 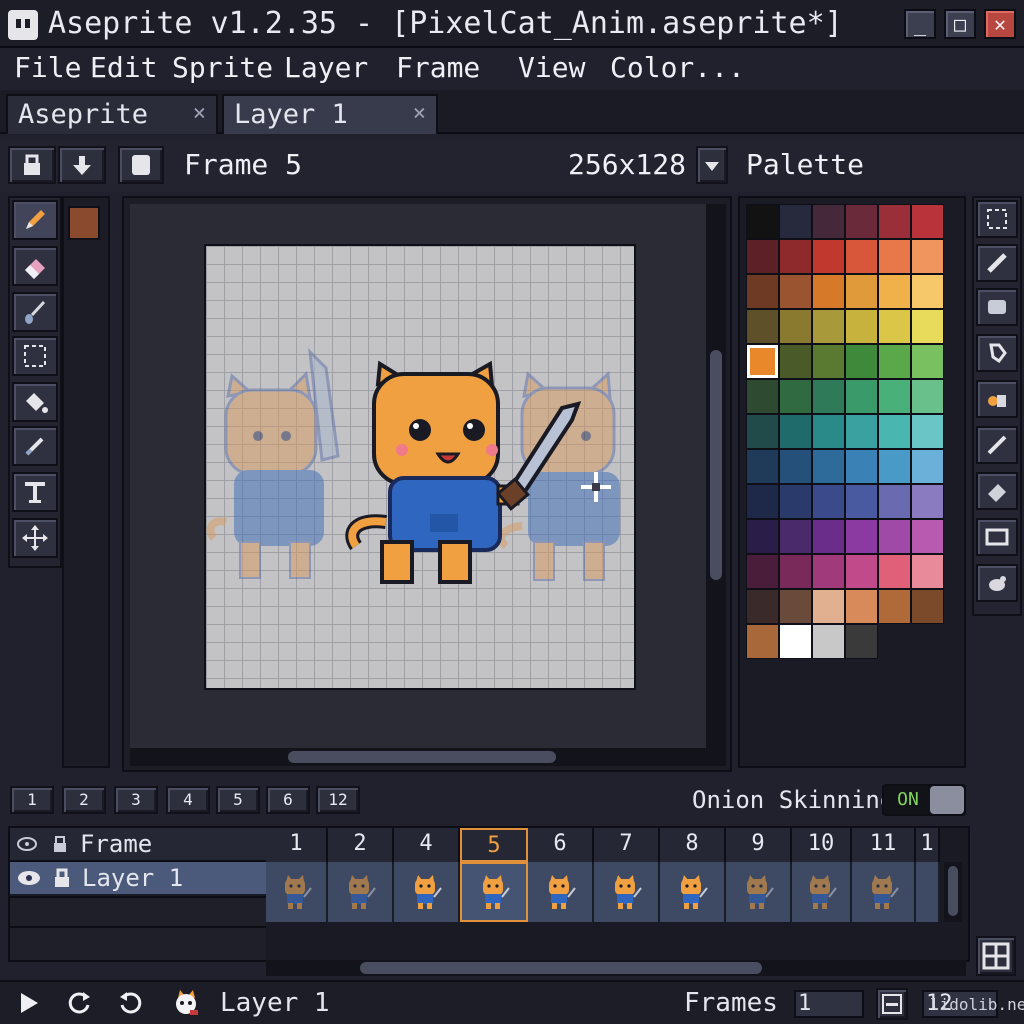 I want to click on eraser-tool-button, so click(x=35, y=266).